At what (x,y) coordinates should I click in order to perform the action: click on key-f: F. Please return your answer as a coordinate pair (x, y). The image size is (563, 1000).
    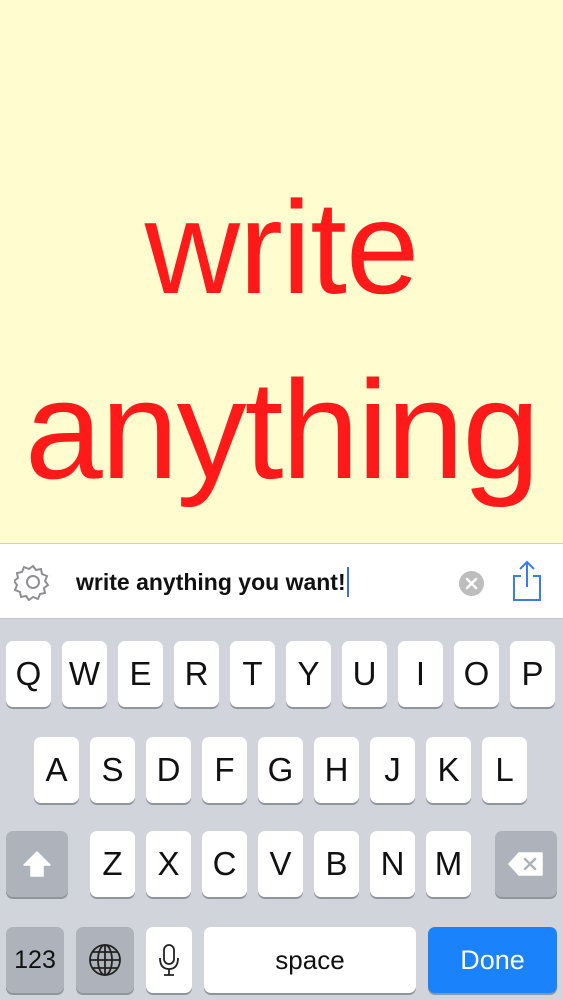
    Looking at the image, I should click on (224, 770).